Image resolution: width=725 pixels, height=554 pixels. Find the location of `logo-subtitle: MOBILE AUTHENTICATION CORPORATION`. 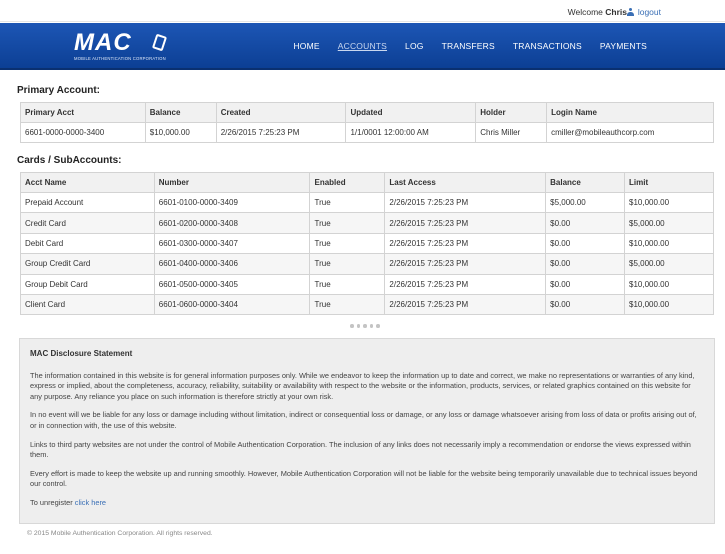

logo-subtitle: MOBILE AUTHENTICATION CORPORATION is located at coordinates (120, 58).